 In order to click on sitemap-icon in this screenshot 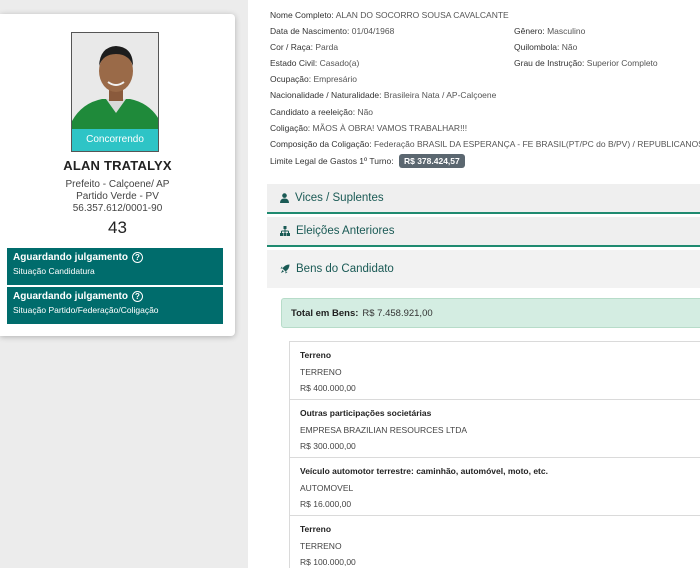, I will do `click(285, 231)`.